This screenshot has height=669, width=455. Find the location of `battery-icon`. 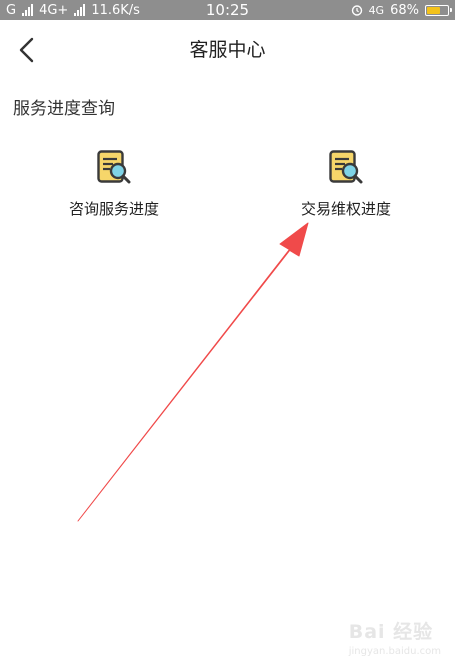

battery-icon is located at coordinates (438, 10).